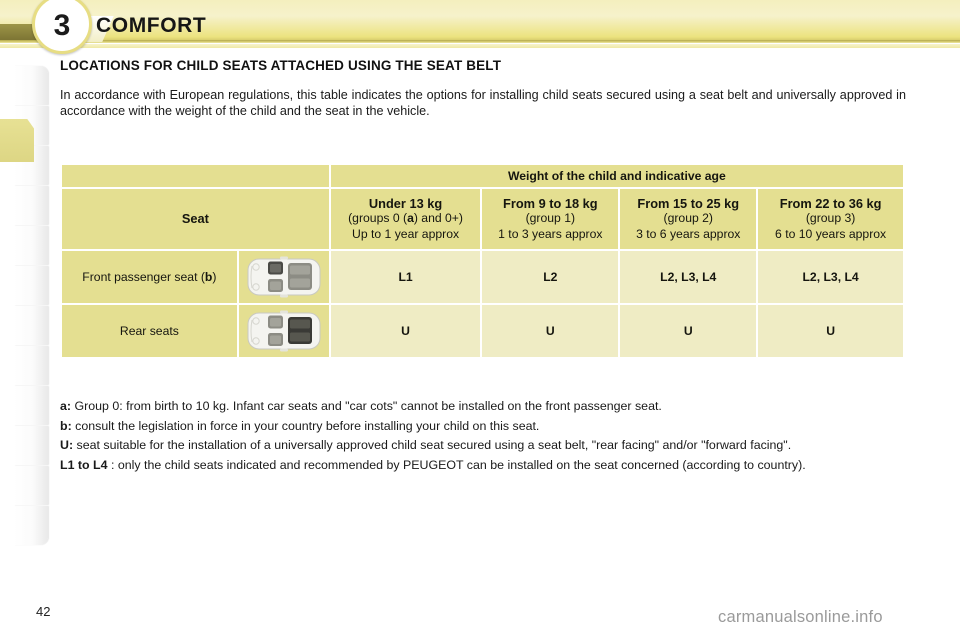  Describe the element at coordinates (550, 233) in the screenshot. I see `col2-age: 1 to 3 years approx` at that location.